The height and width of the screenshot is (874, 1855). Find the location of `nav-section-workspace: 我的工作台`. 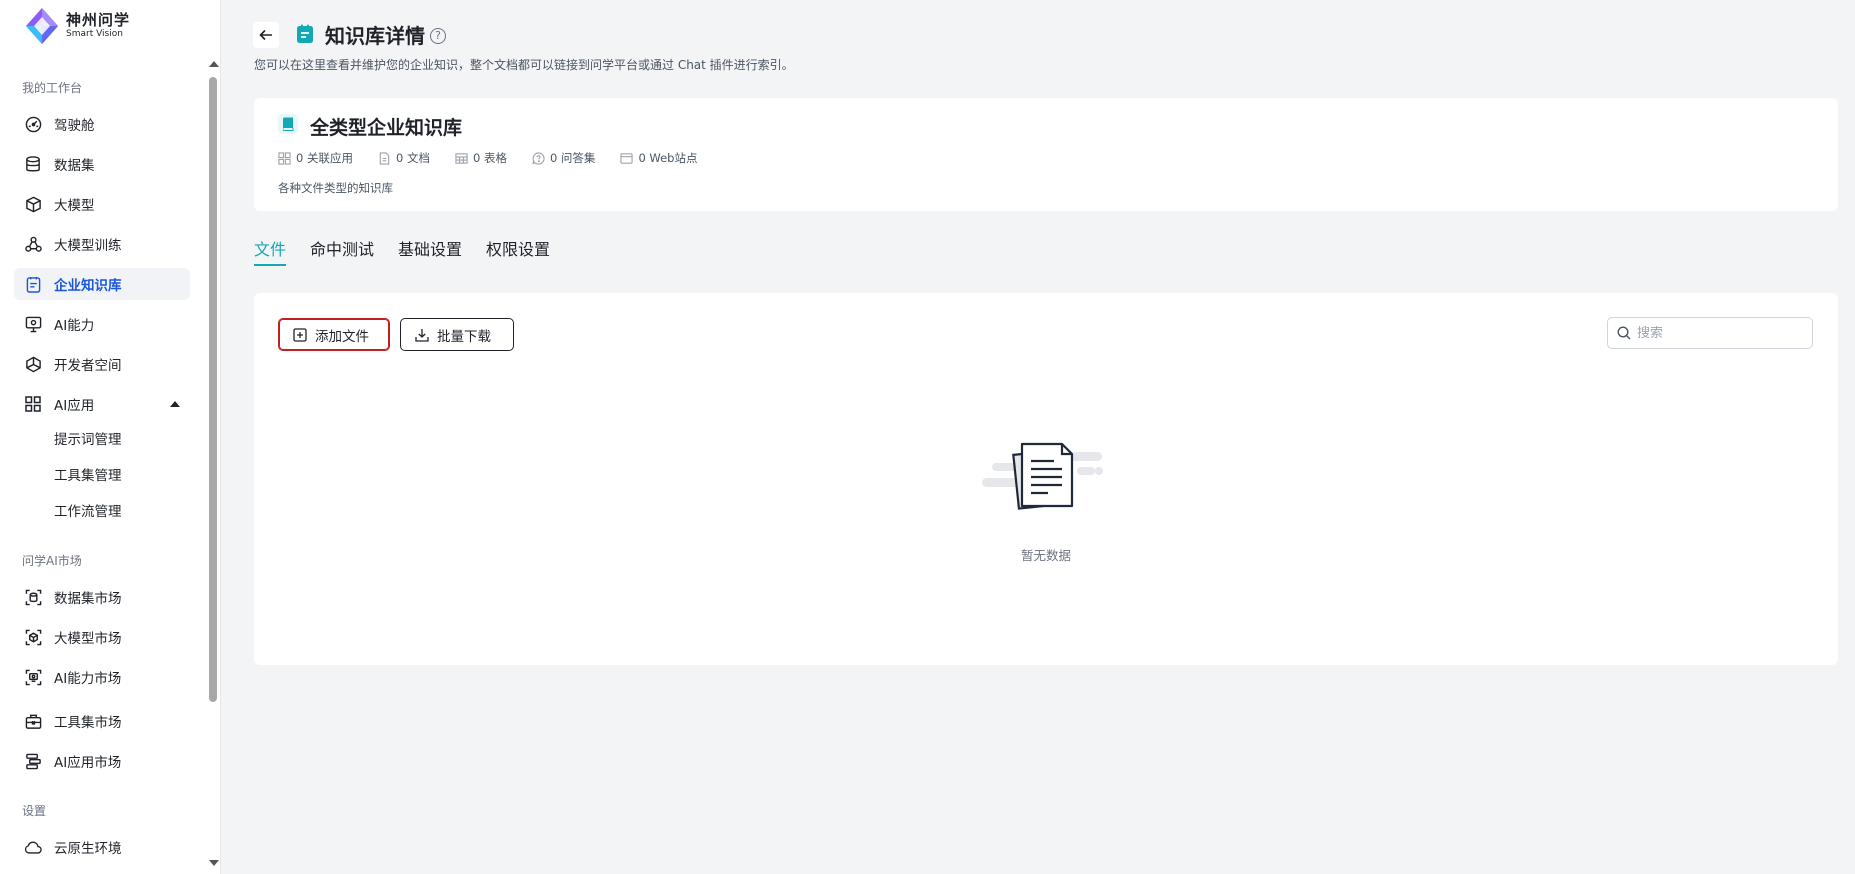

nav-section-workspace: 我的工作台 is located at coordinates (52, 88).